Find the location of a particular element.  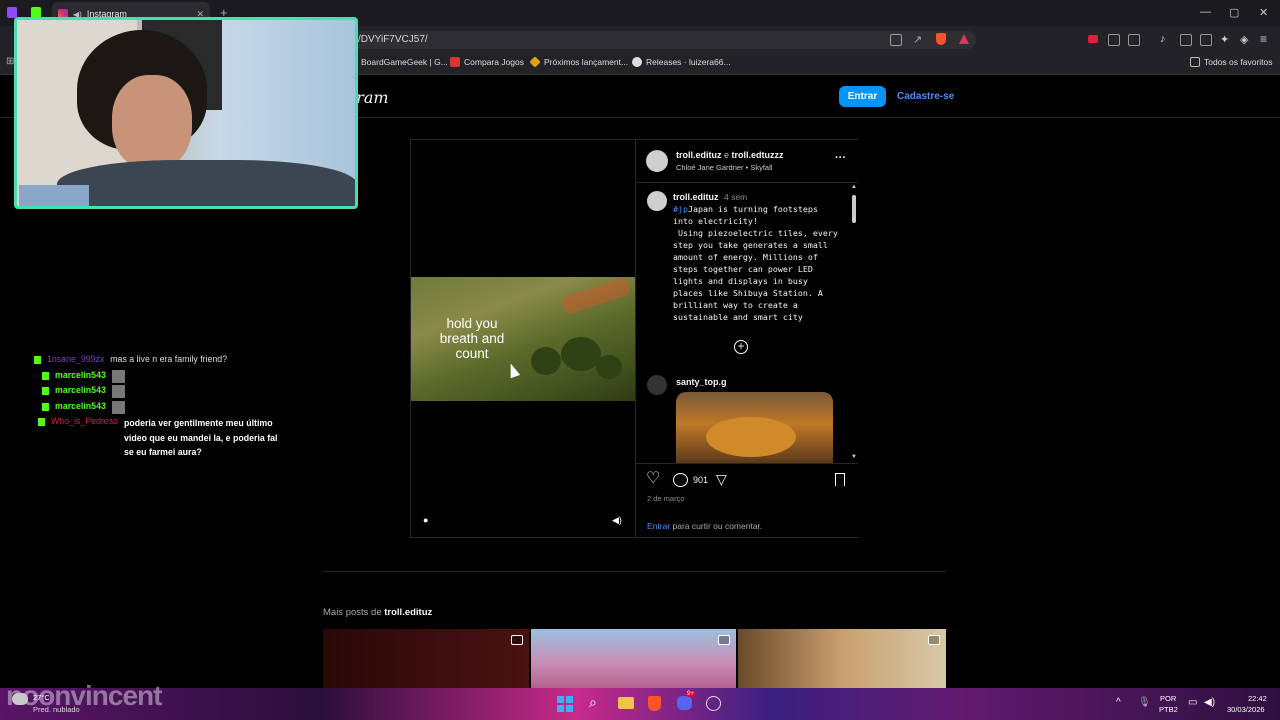

more-options-icon: ··· is located at coordinates (840, 158).